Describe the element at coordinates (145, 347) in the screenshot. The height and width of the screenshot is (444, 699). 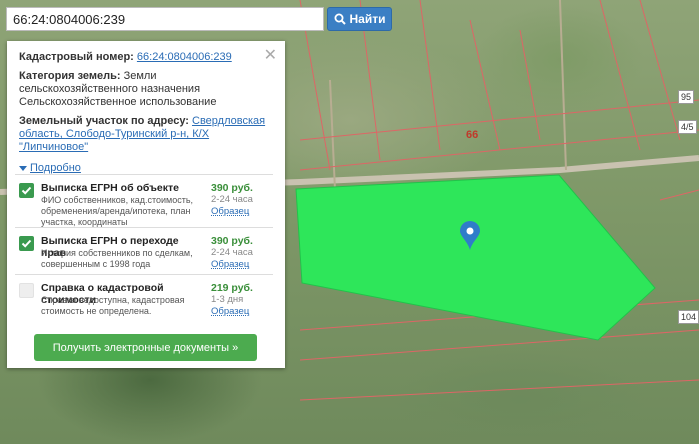
I see `get-documents-button: Получить электронные документы »` at that location.